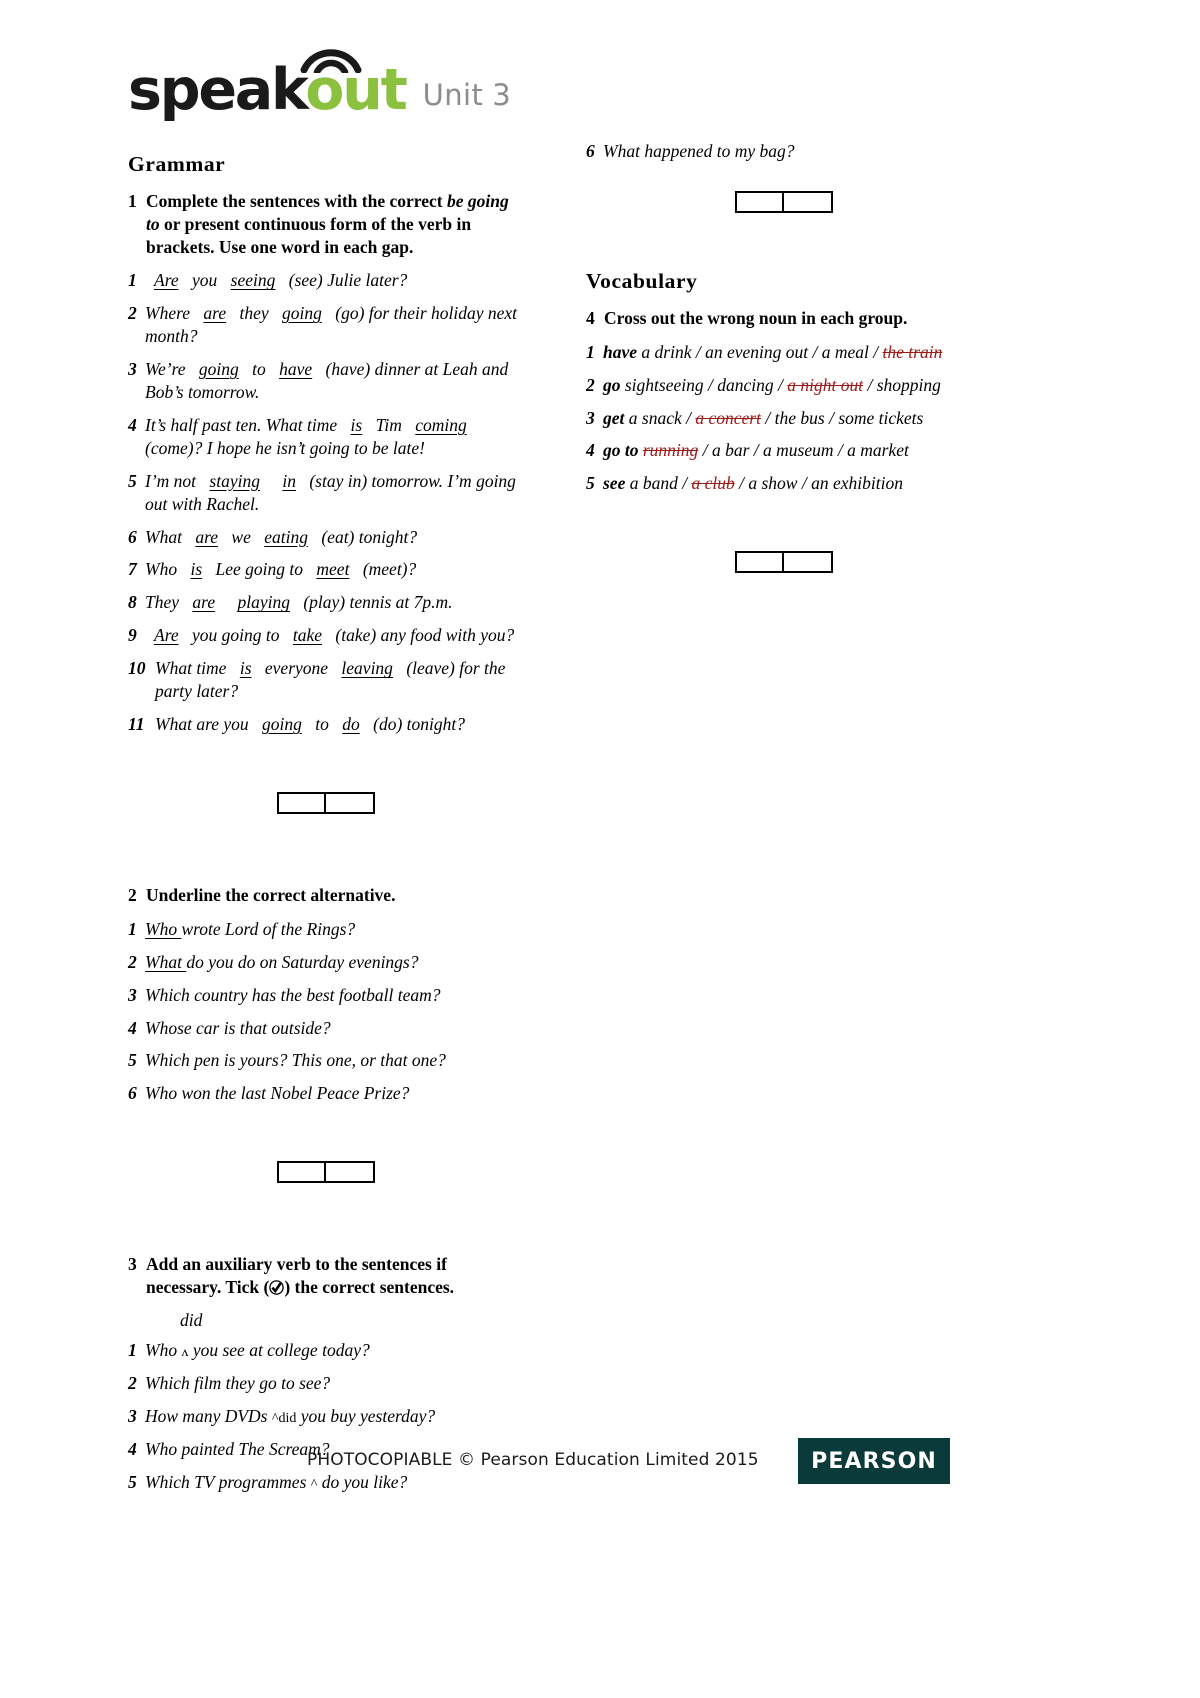 Image resolution: width=1200 pixels, height=1698 pixels. Describe the element at coordinates (325, 569) in the screenshot. I see `exercise-1-item: 7 Who is Lee going to meet (meet)?` at that location.